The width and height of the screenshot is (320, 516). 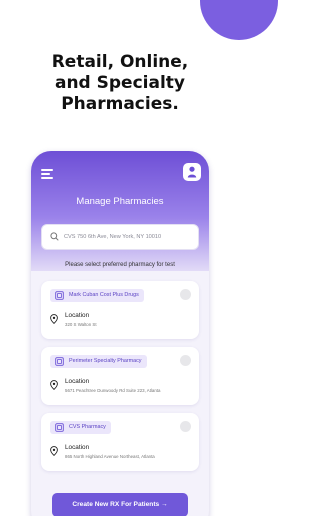 What do you see at coordinates (87, 427) in the screenshot?
I see `pharmacy-name: CVS Pharmacy` at bounding box center [87, 427].